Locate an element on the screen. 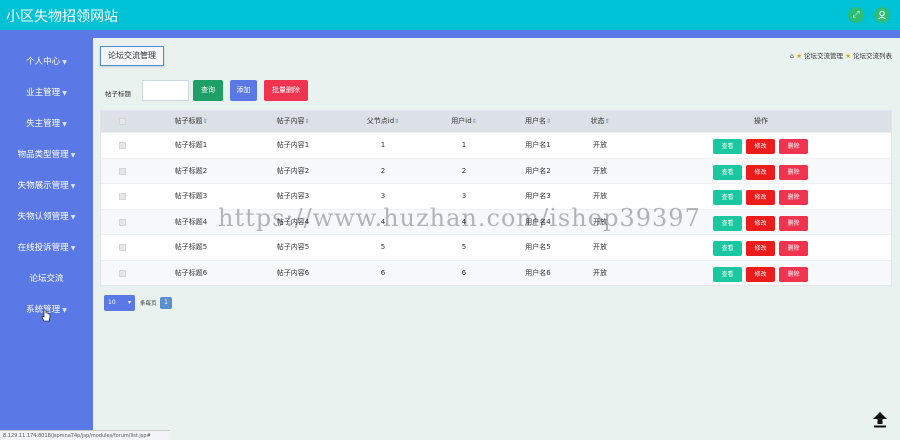 This screenshot has width=900, height=440. batch-delete-button: 批量删除 is located at coordinates (286, 90).